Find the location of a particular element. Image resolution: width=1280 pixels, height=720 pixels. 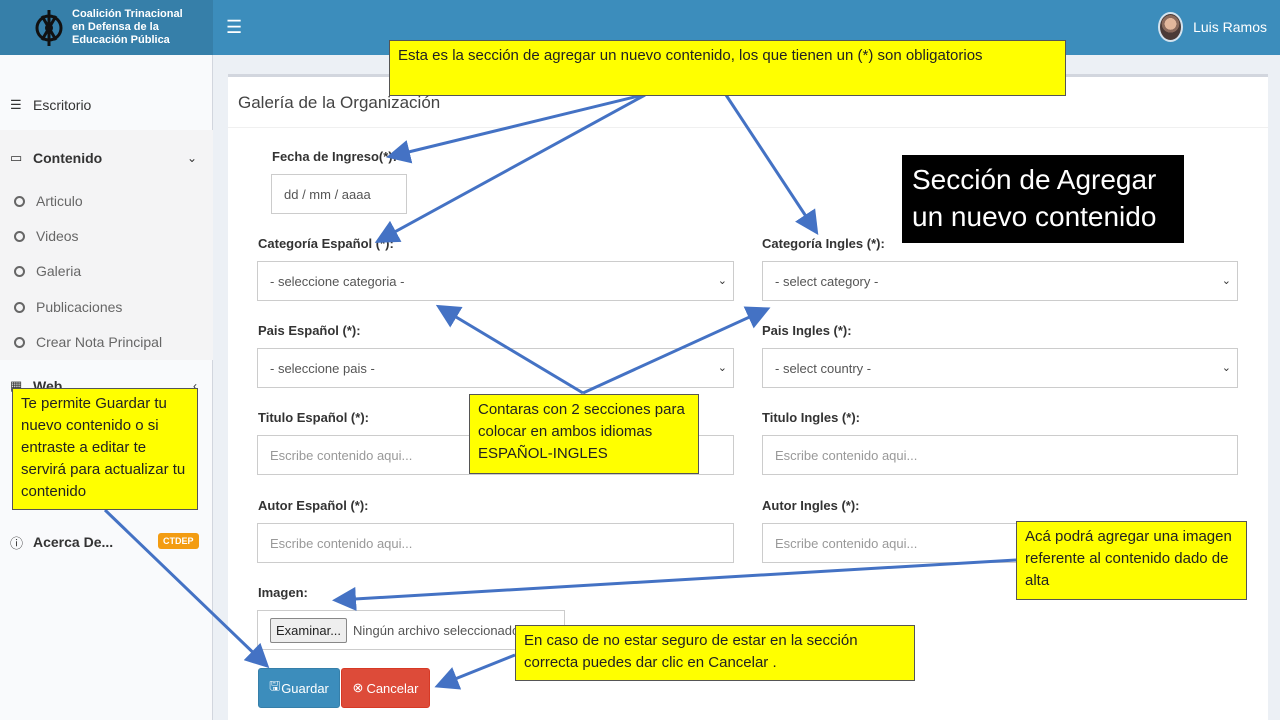

pais-en-value: - select country - is located at coordinates (823, 368).